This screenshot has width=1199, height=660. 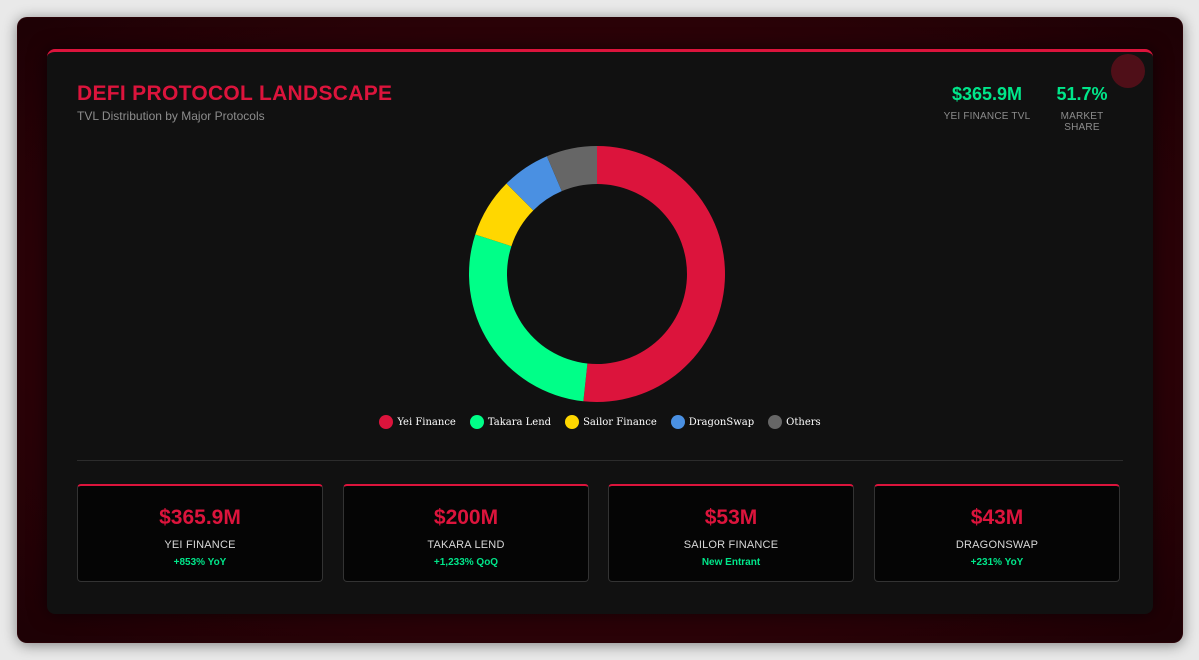 What do you see at coordinates (466, 545) in the screenshot?
I see `kpi-name: TAKARA LEND` at bounding box center [466, 545].